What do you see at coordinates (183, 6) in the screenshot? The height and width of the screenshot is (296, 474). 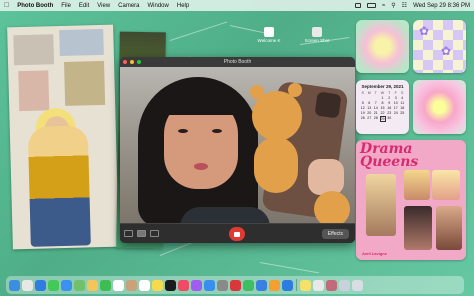 I see `menu-help: Help` at bounding box center [183, 6].